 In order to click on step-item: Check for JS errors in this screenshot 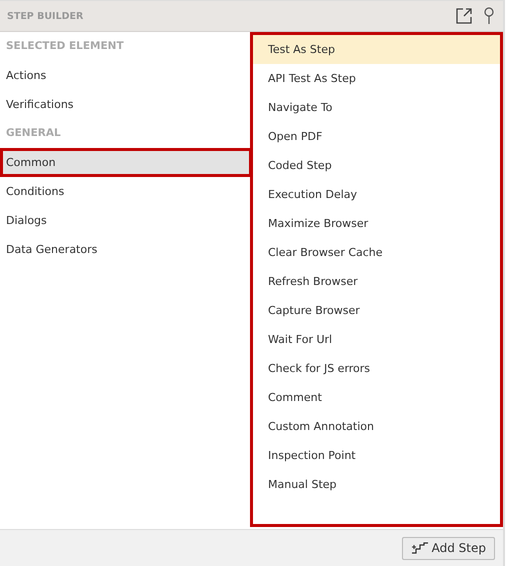, I will do `click(376, 368)`.